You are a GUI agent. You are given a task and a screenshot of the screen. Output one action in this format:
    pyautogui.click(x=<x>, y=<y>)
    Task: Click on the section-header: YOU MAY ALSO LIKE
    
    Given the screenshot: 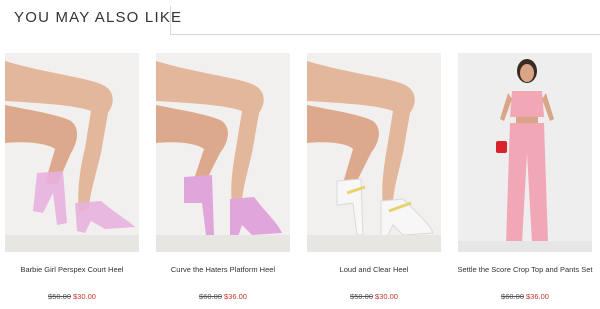 What is the action you would take?
    pyautogui.click(x=300, y=18)
    